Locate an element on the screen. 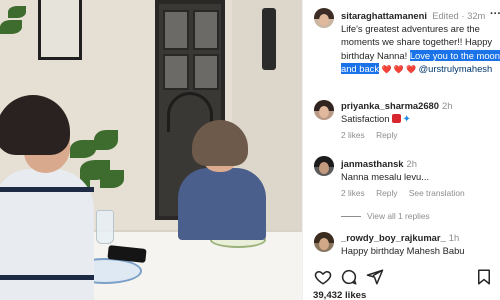 The height and width of the screenshot is (300, 500). dizzy-emoji-icon: ✦ is located at coordinates (406, 119).